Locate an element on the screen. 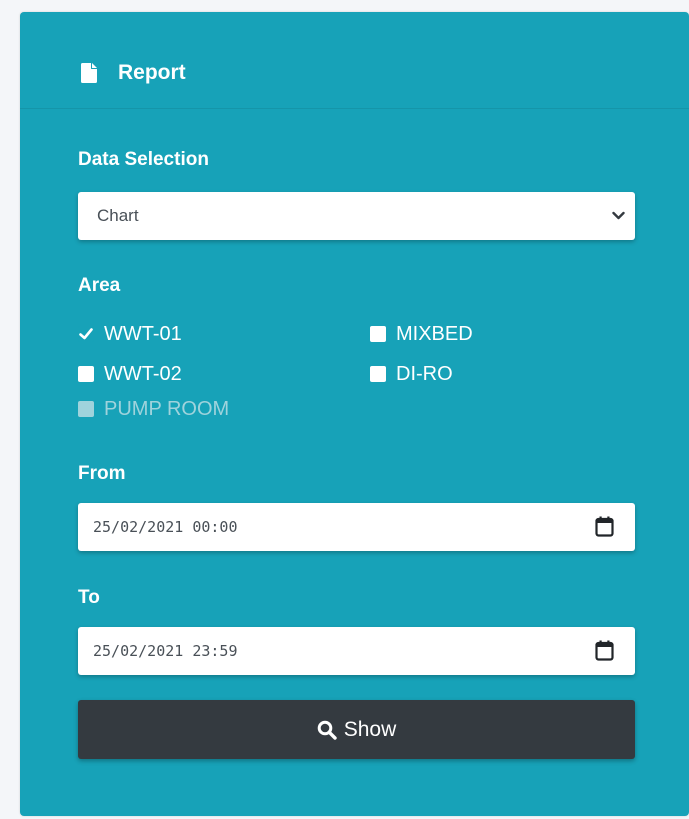 This screenshot has width=689, height=819. mixbed-checkbox is located at coordinates (378, 334).